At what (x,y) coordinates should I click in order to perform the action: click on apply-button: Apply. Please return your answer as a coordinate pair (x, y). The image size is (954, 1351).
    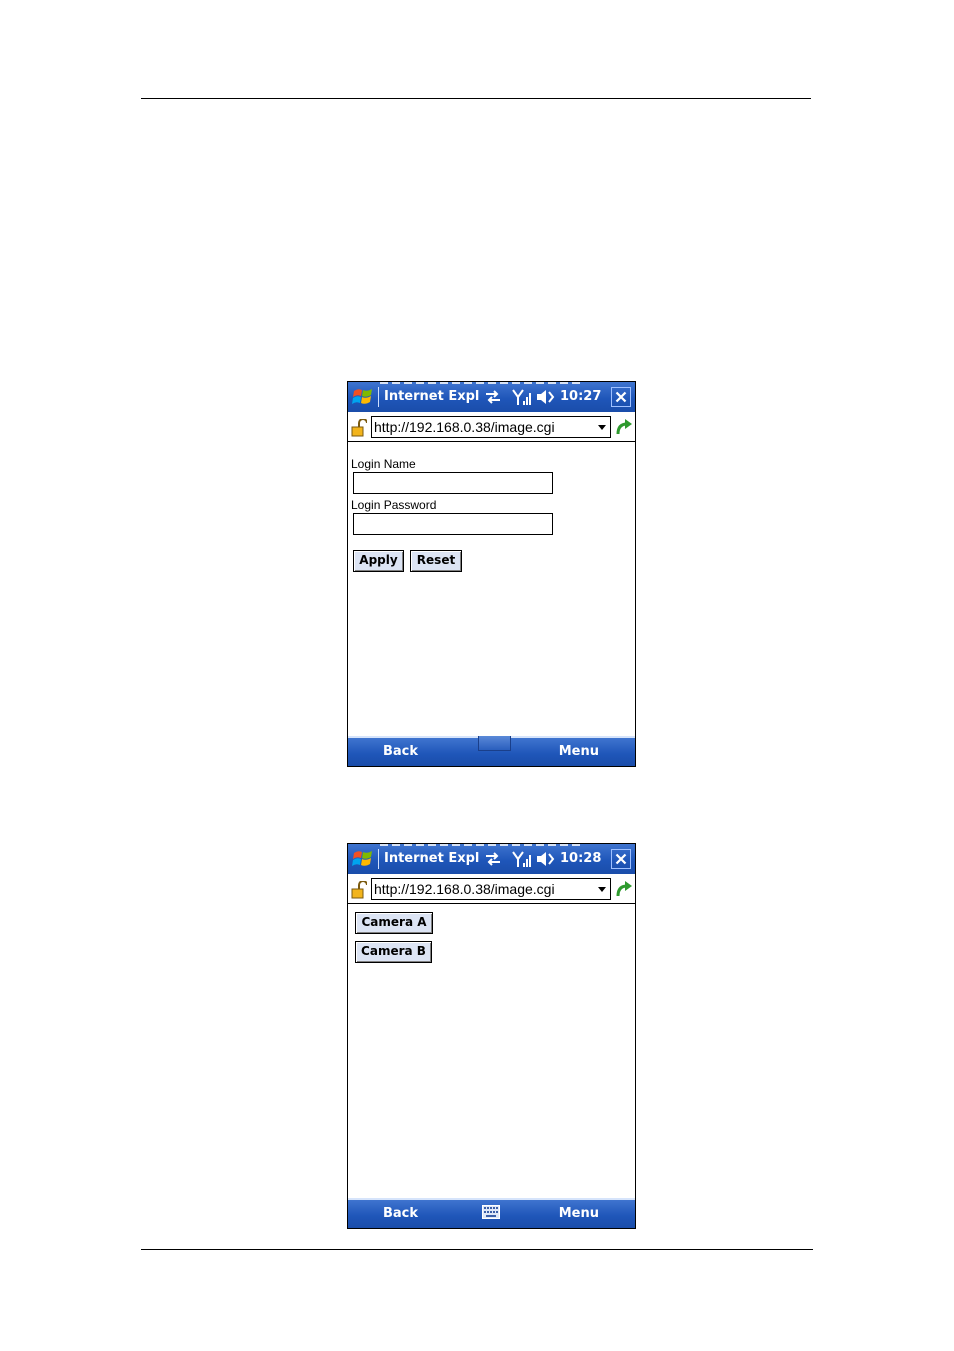
    Looking at the image, I should click on (378, 561).